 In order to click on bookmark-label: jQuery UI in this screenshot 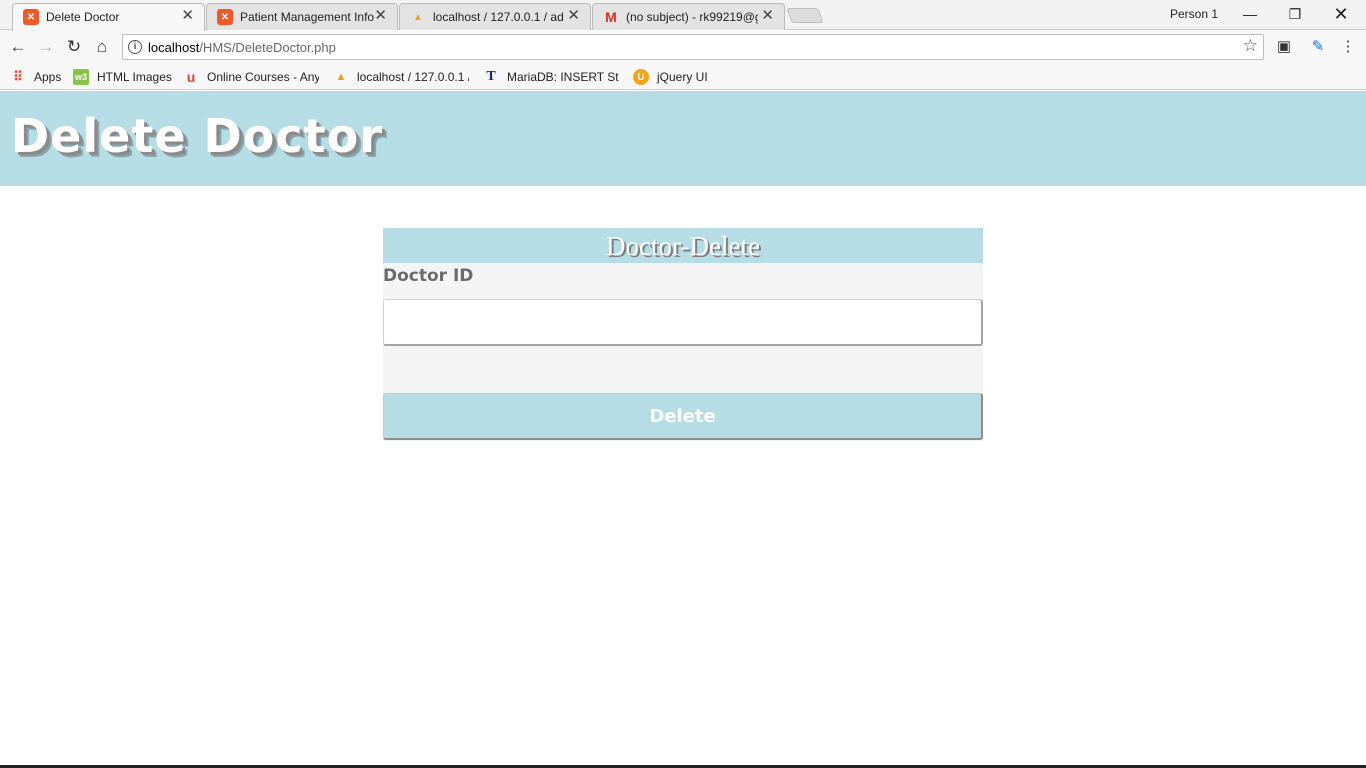, I will do `click(682, 77)`.